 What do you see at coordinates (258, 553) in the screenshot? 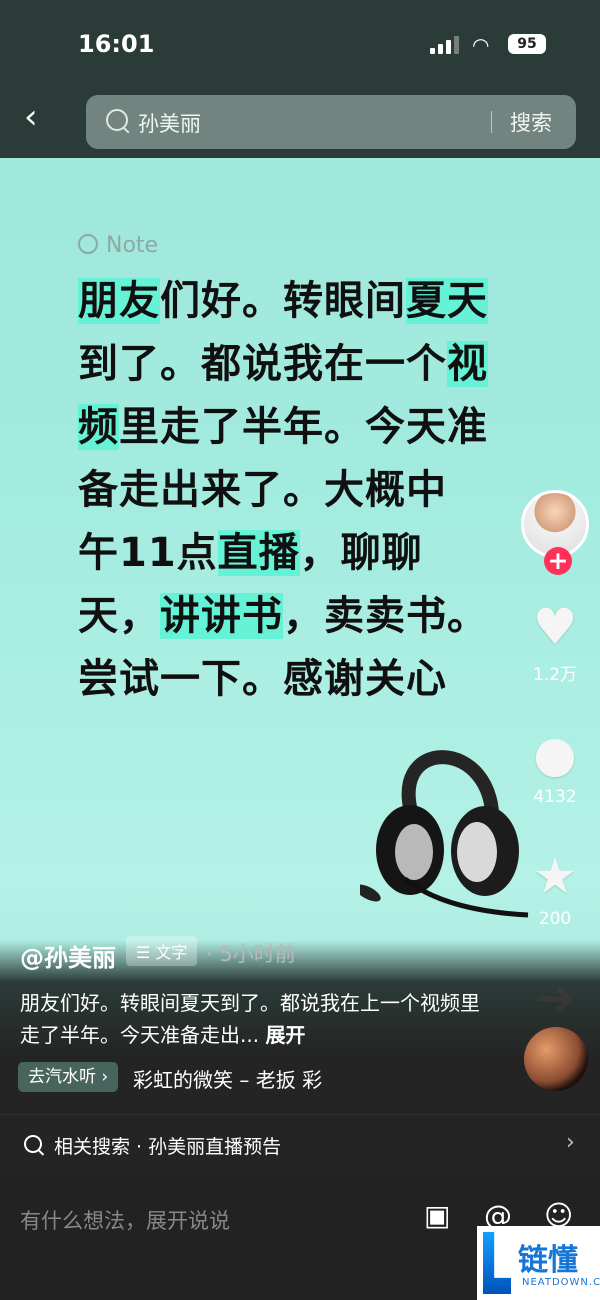
I see `highlighted-text: 直播` at bounding box center [258, 553].